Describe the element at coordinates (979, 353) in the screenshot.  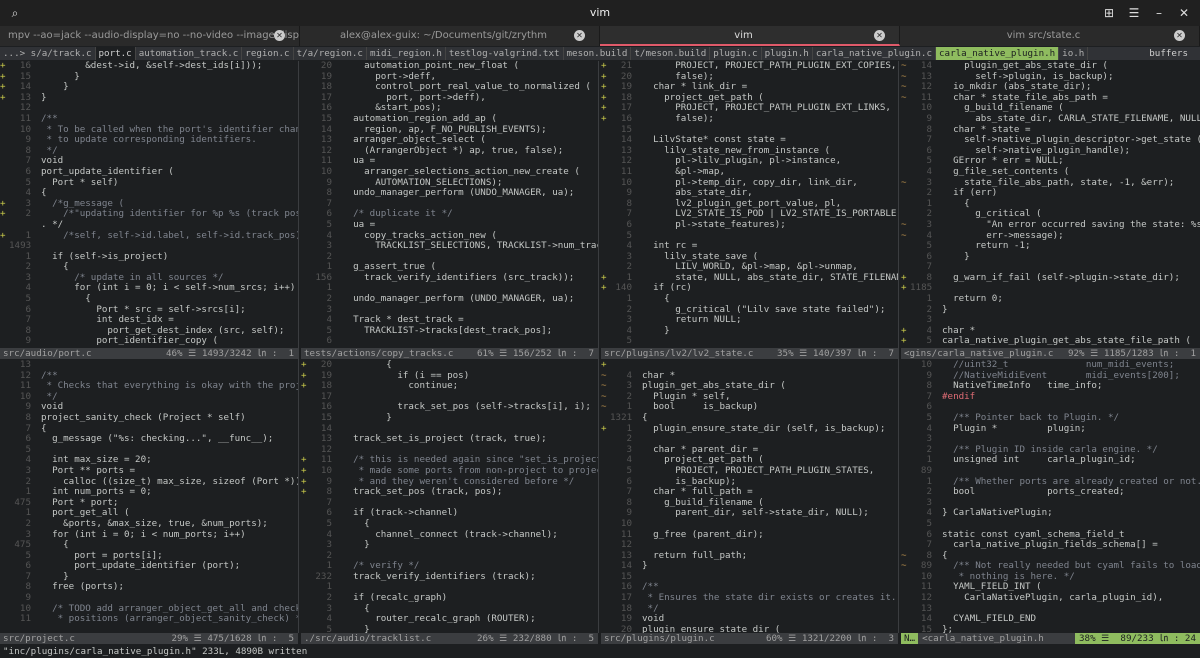
I see `status-filename: <gins/carla_native_plugin.c` at that location.